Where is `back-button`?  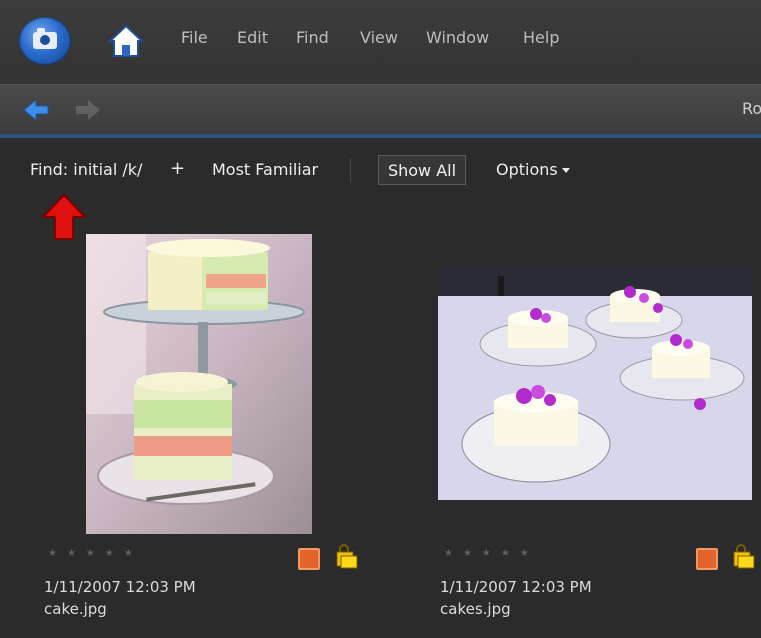 back-button is located at coordinates (36, 110).